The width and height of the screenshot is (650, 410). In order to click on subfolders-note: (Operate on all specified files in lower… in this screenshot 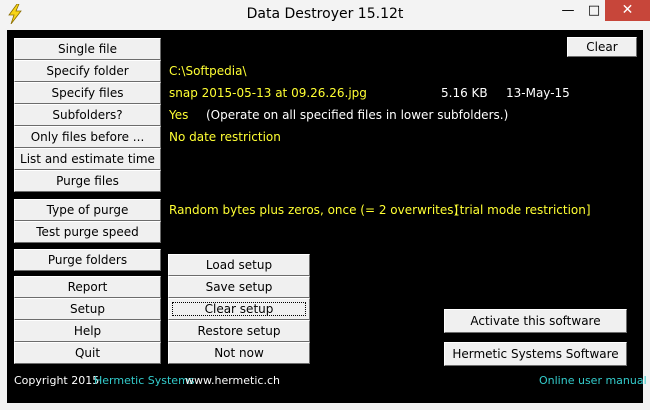, I will do `click(357, 115)`.